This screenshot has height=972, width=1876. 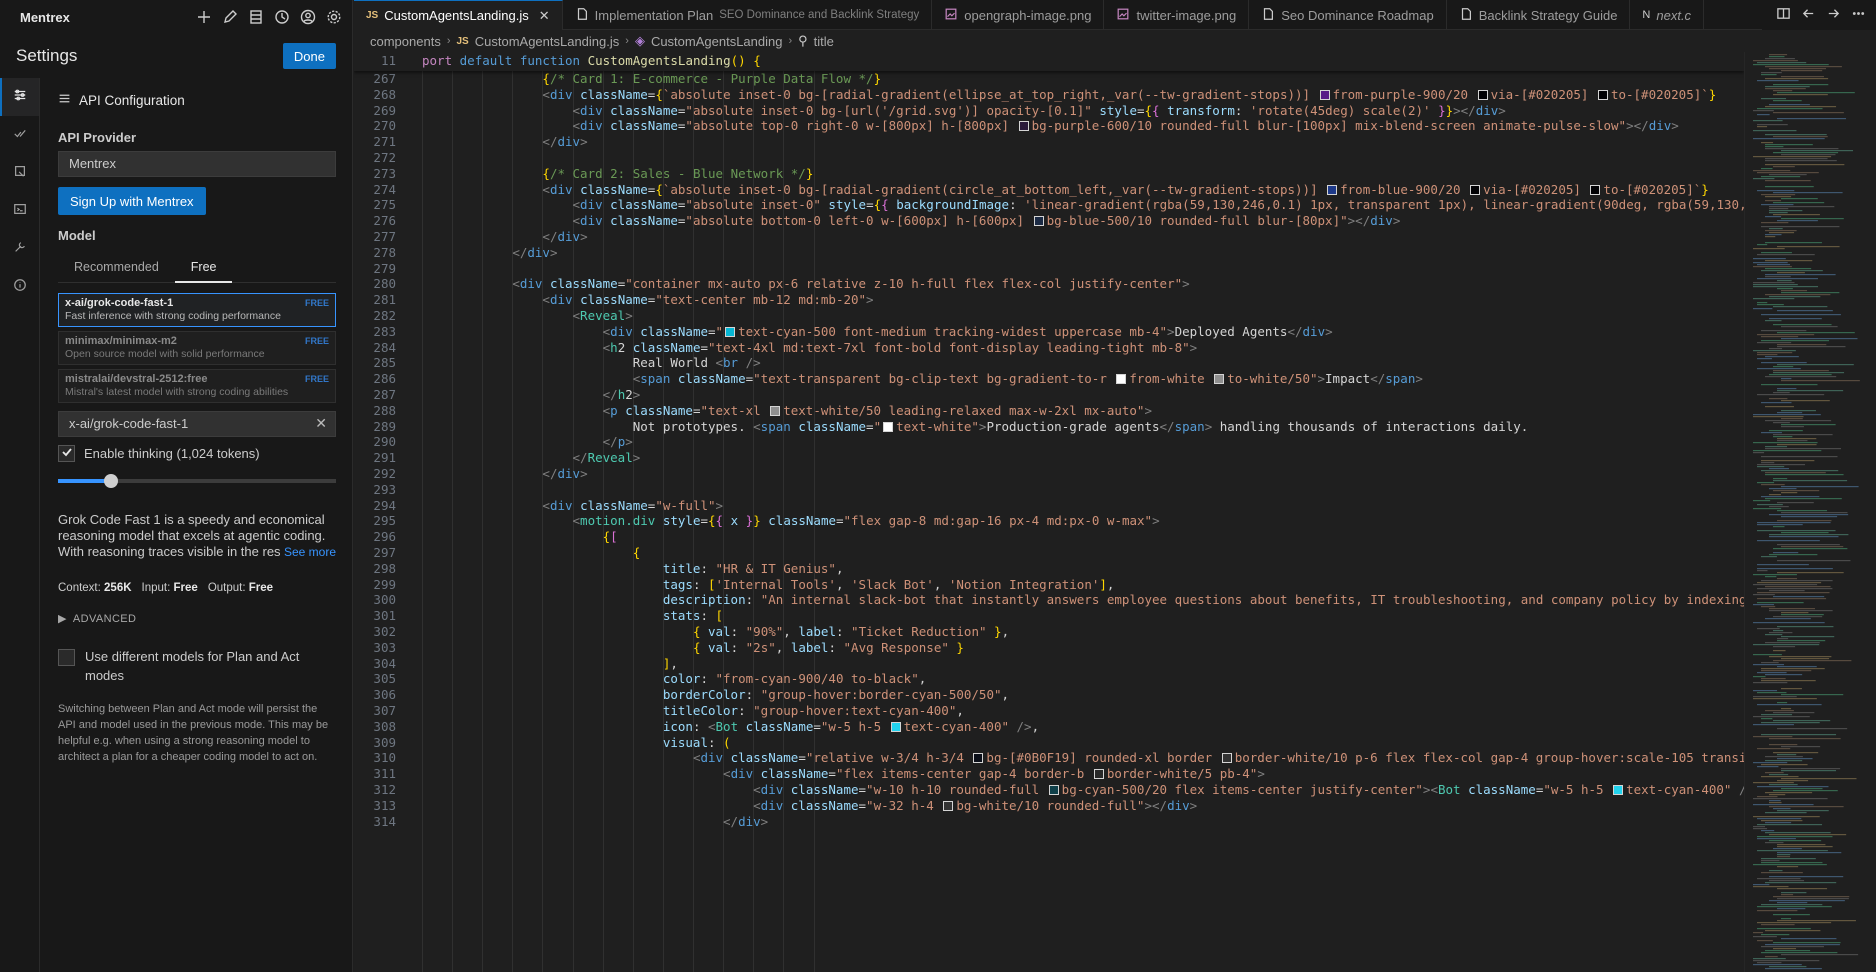 I want to click on server-icon, so click(x=256, y=17).